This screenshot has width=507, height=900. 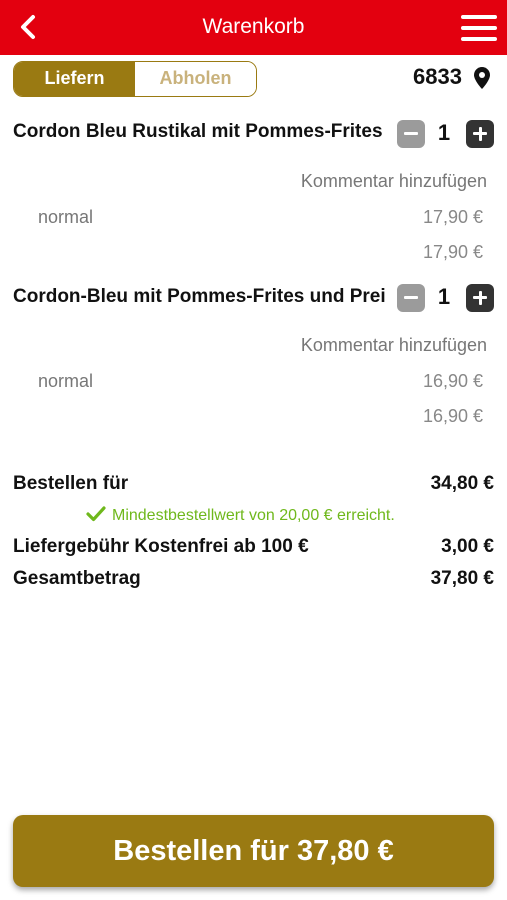 I want to click on total-label: Gesamtbetrag, so click(x=77, y=578).